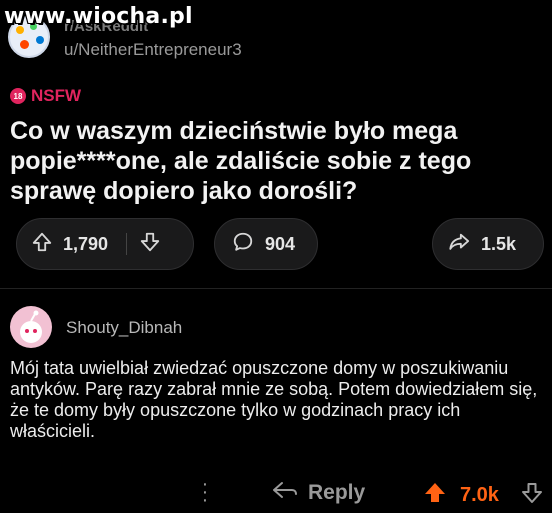  Describe the element at coordinates (205, 492) in the screenshot. I see `vertical-dots-icon: · · ·` at that location.